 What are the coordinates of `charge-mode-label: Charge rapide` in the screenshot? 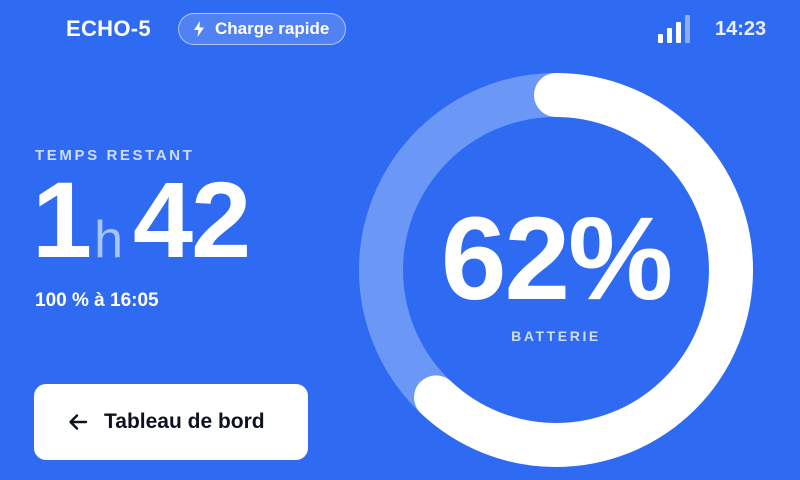 It's located at (272, 28).